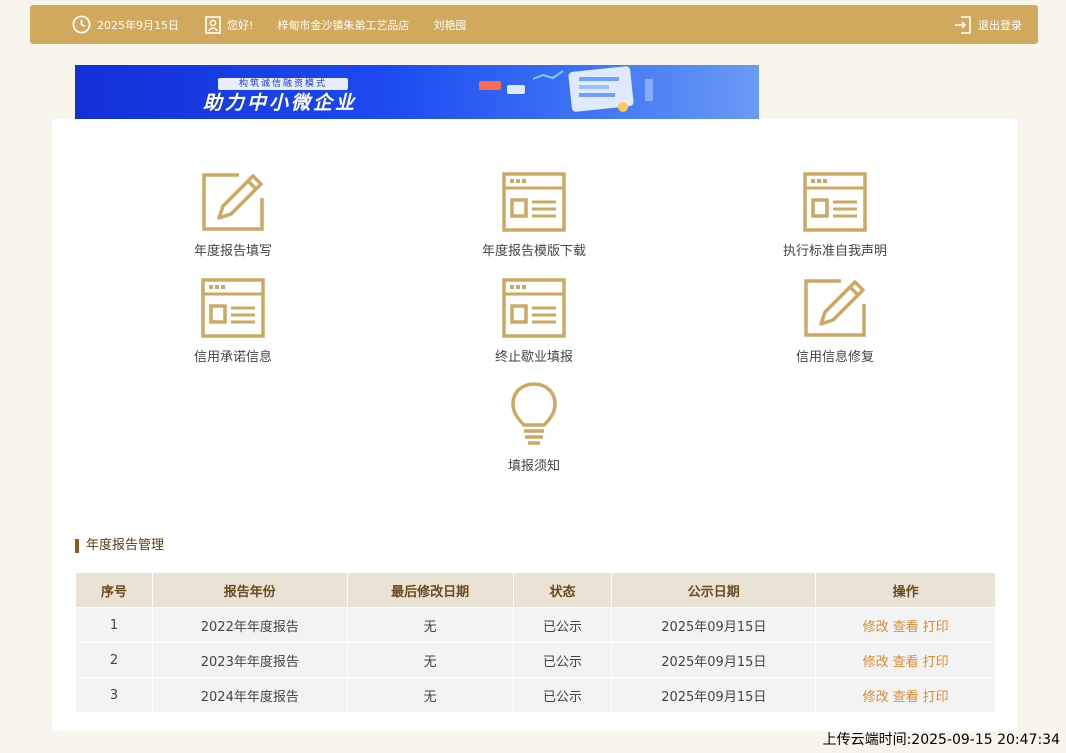 This screenshot has width=1066, height=753. I want to click on menu-filing-notice: 填报须知, so click(534, 427).